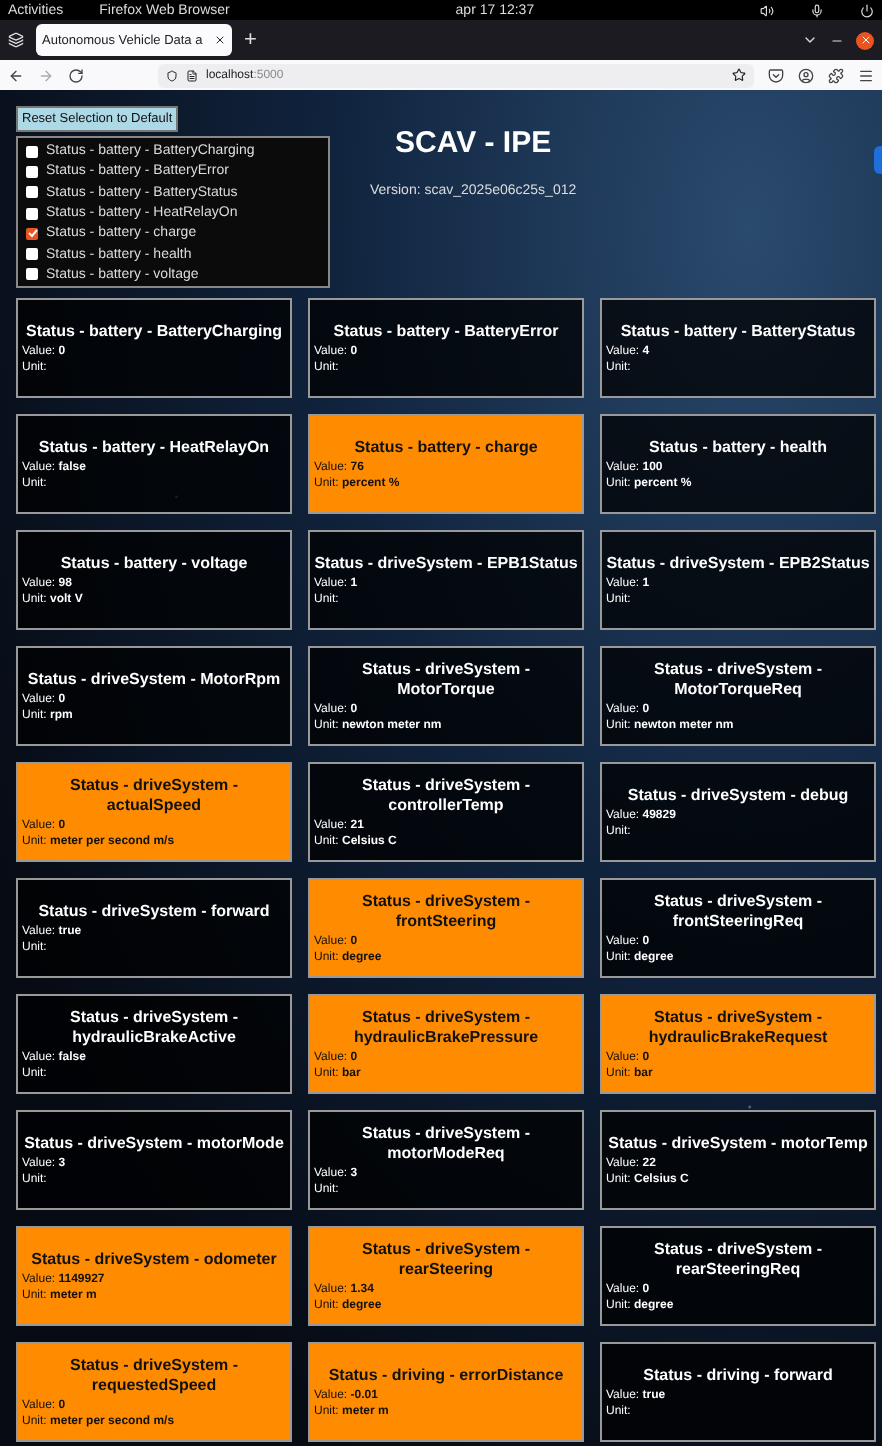 The width and height of the screenshot is (882, 1446). I want to click on card-title: Status - driveSystem - hydraulicBrakeActive, so click(154, 1027).